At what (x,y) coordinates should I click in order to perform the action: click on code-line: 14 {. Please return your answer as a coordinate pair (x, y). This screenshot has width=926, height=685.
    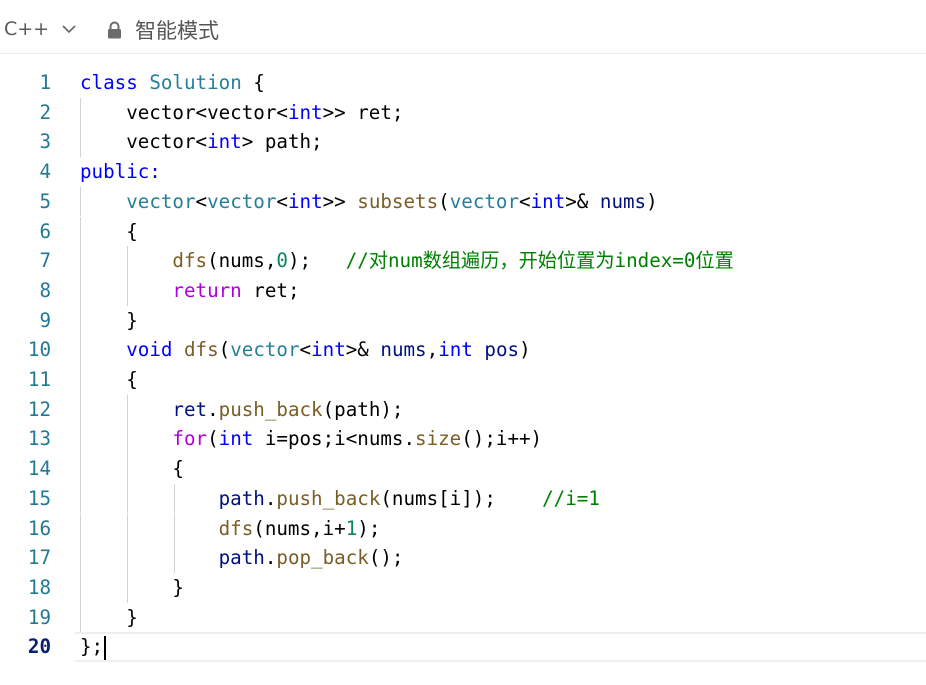
    Looking at the image, I should click on (463, 469).